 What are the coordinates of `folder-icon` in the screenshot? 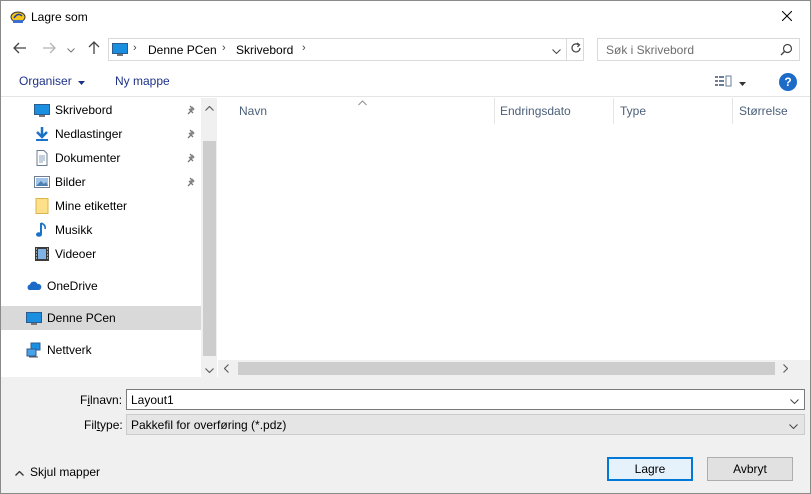 It's located at (42, 206).